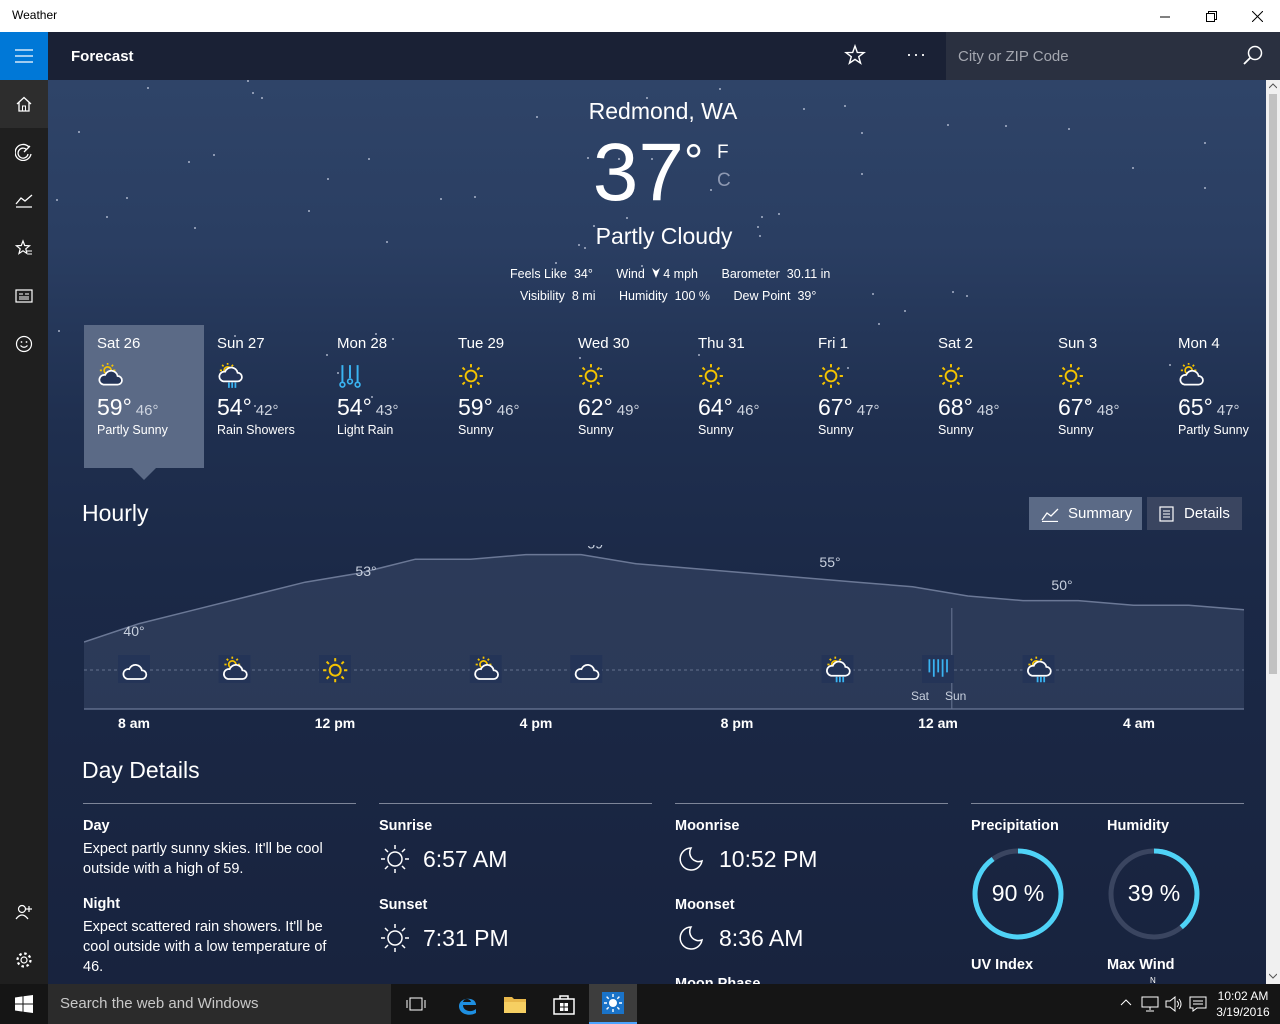 This screenshot has width=1280, height=1024. What do you see at coordinates (1215, 396) in the screenshot?
I see `daily-forecast-card: Mon 4 65° 47° Partly Sunny` at bounding box center [1215, 396].